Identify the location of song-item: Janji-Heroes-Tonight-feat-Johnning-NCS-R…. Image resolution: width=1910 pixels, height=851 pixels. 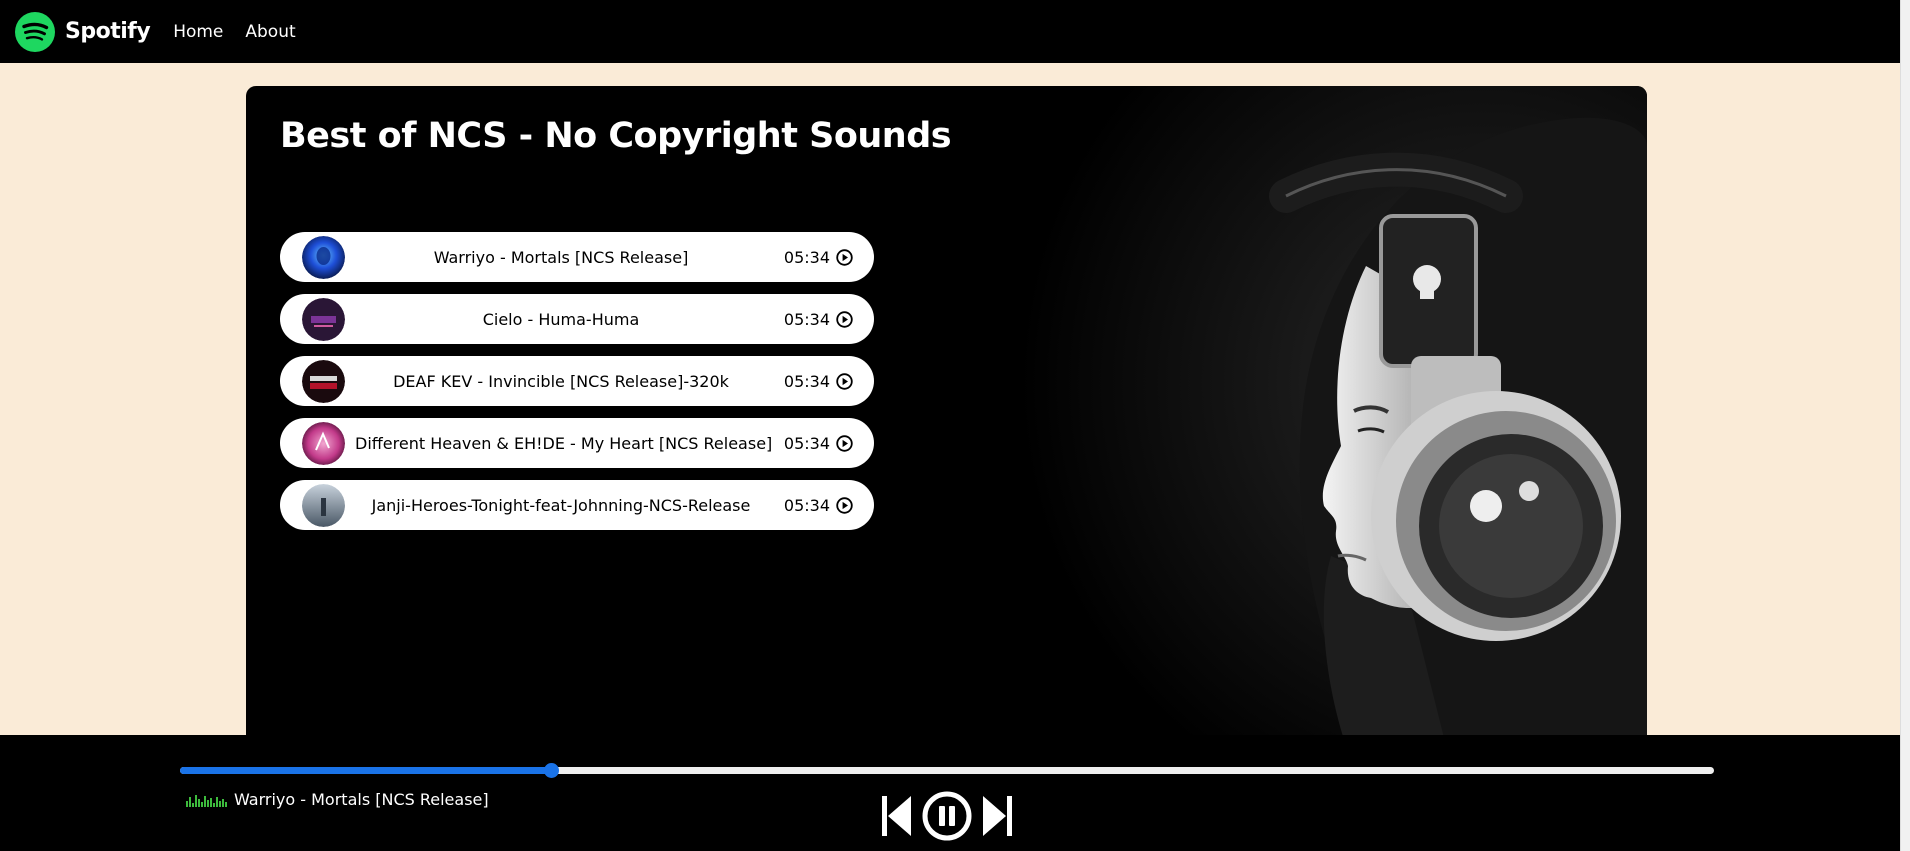
(577, 505).